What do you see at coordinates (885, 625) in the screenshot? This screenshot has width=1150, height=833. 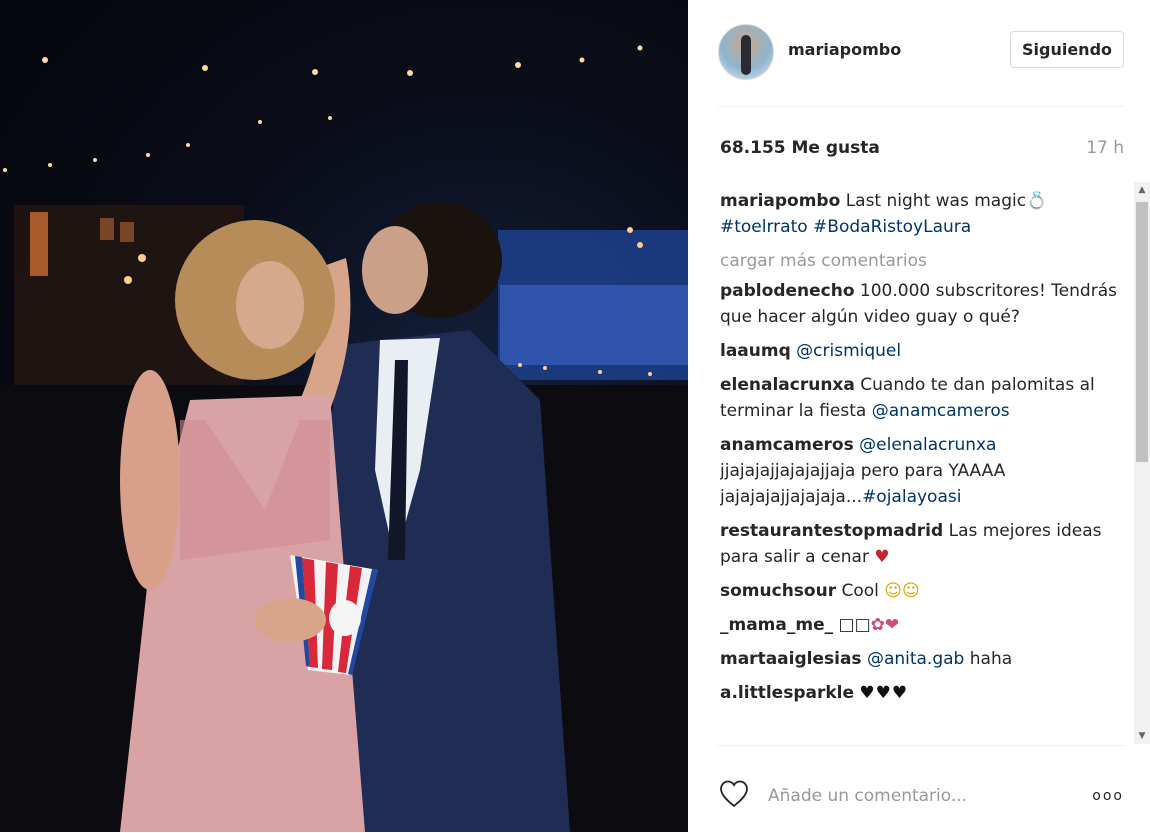 I see `flower-hearts-emoji-icon: ✿❤` at bounding box center [885, 625].